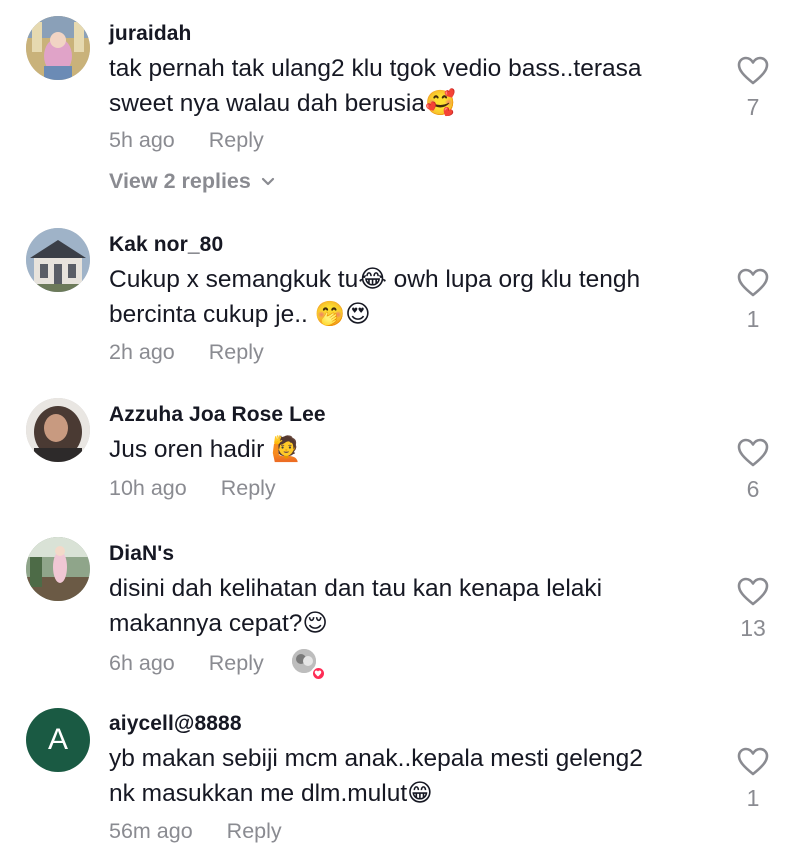  I want to click on like-group: 6, so click(753, 470).